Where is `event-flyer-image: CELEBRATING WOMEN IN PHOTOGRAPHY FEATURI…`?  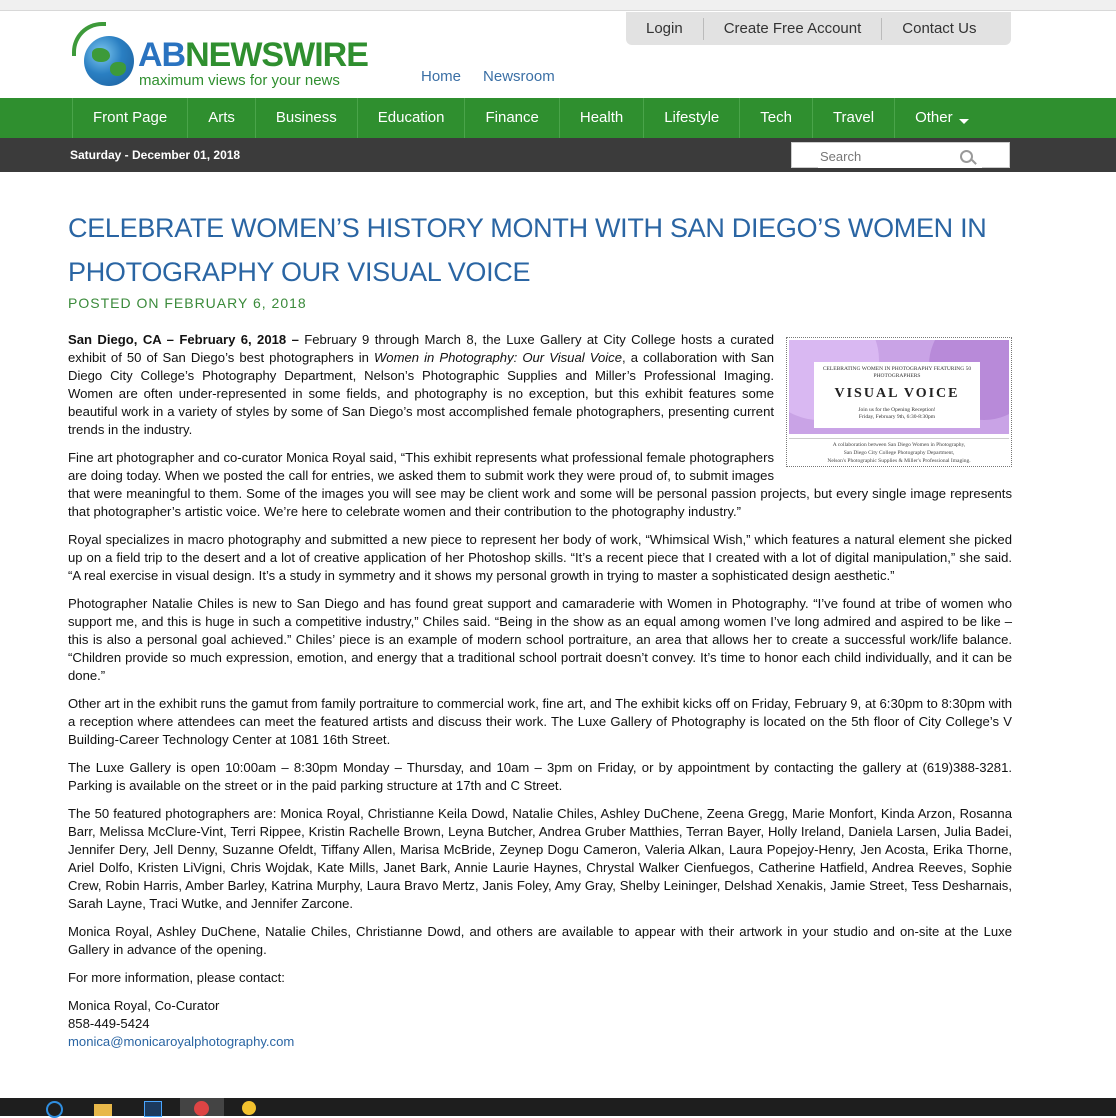 event-flyer-image: CELEBRATING WOMEN IN PHOTOGRAPHY FEATURI… is located at coordinates (899, 402).